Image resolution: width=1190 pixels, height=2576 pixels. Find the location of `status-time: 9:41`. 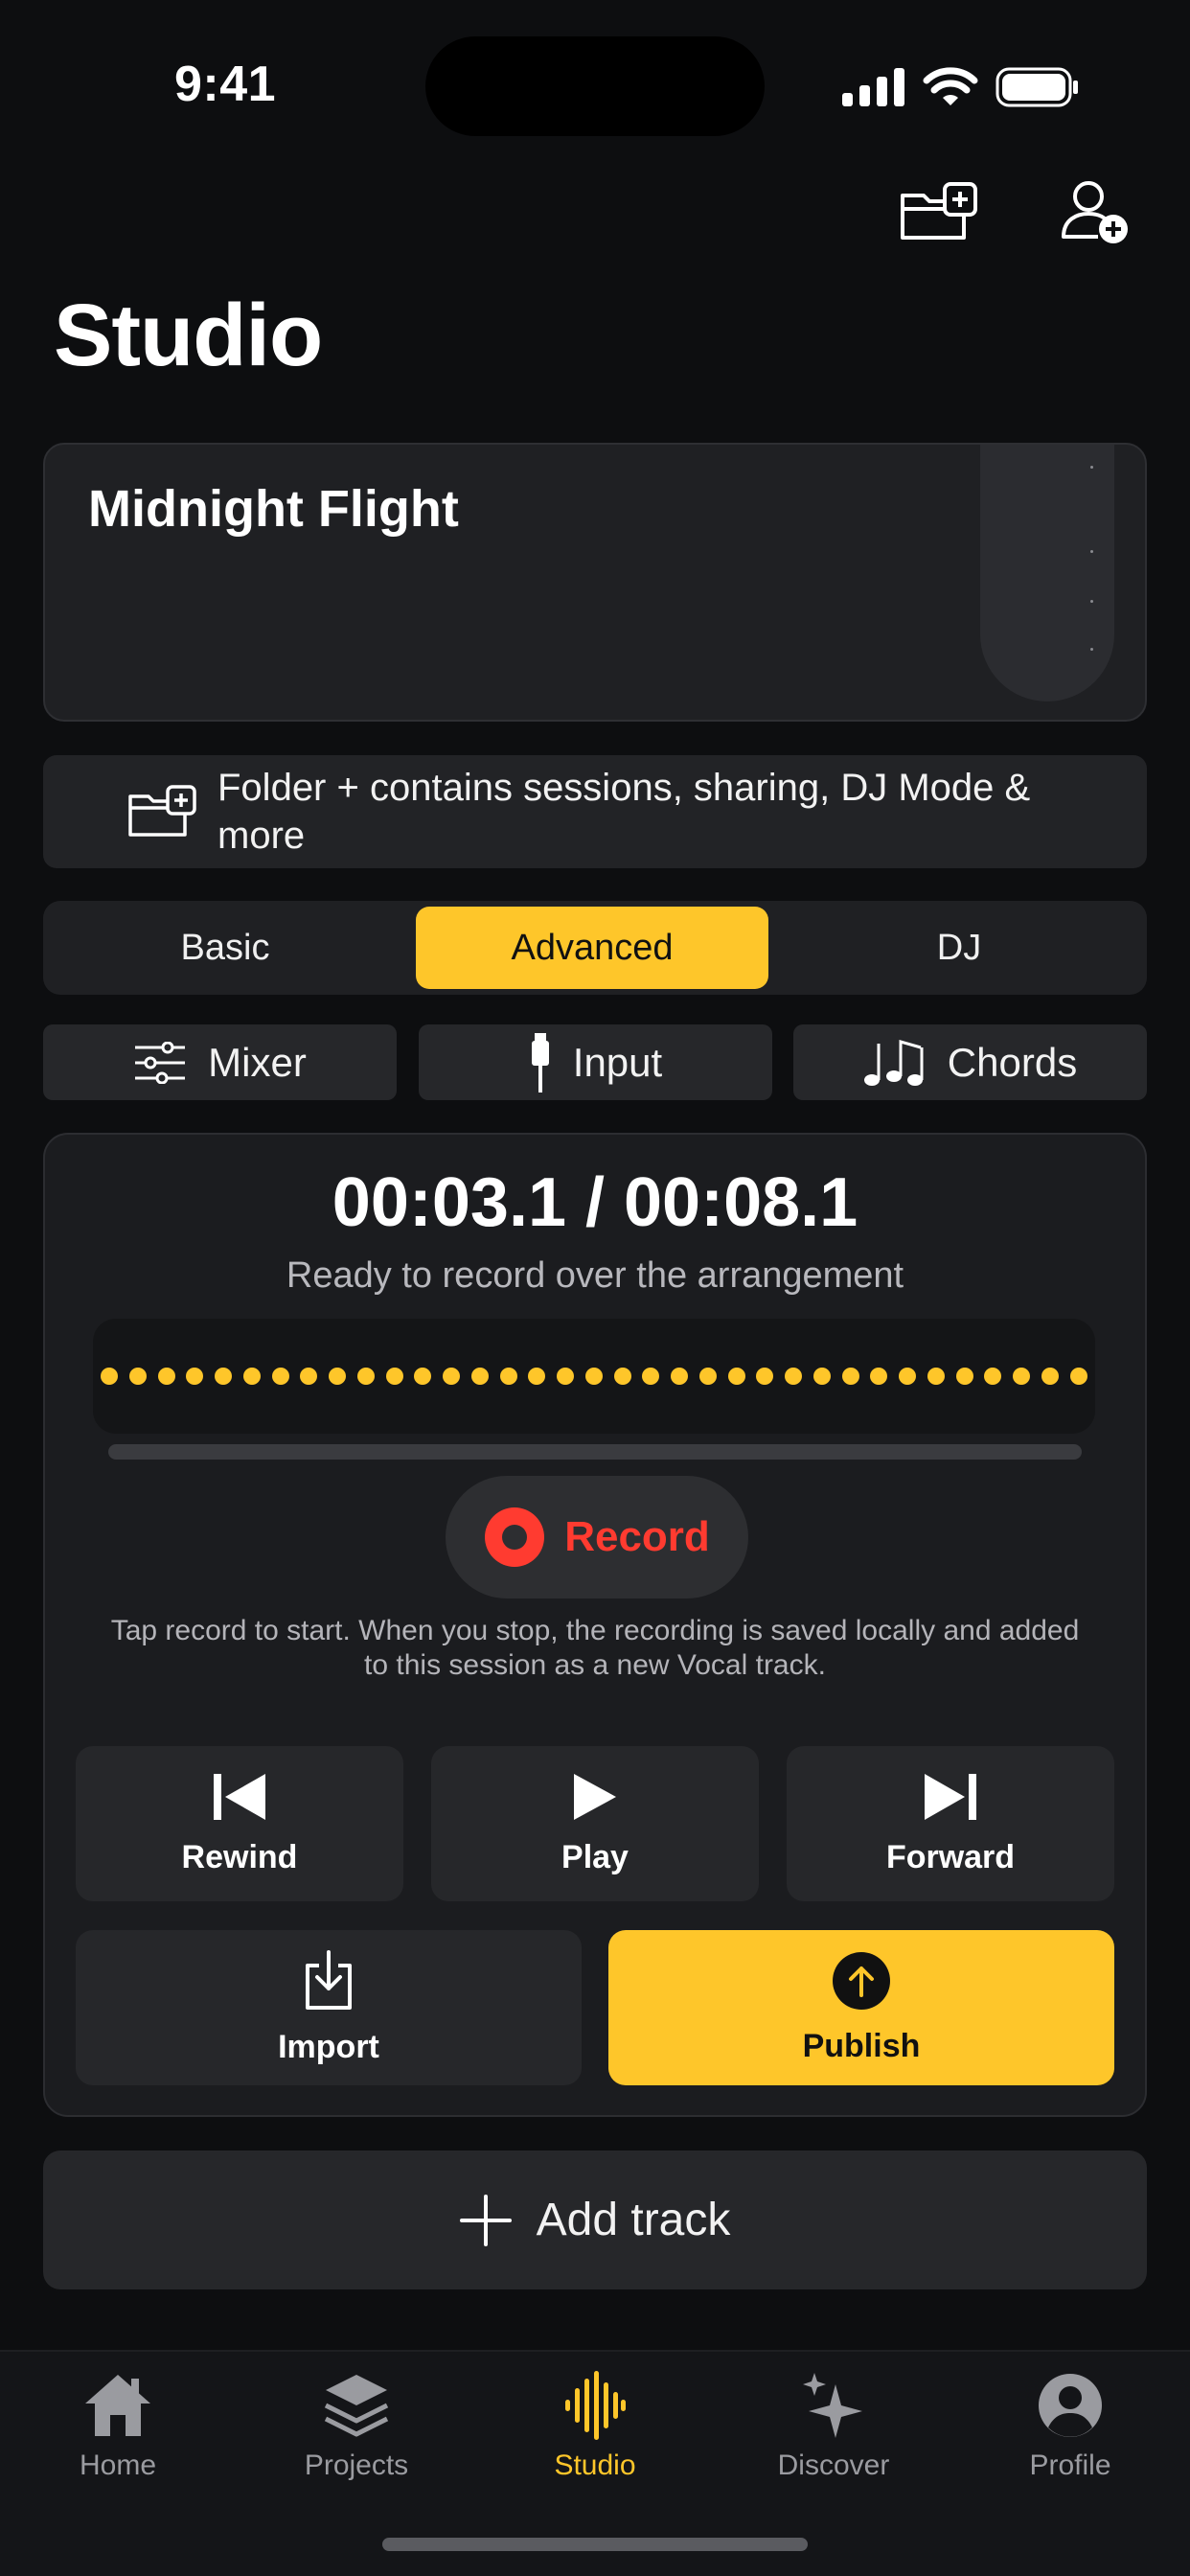

status-time: 9:41 is located at coordinates (226, 85).